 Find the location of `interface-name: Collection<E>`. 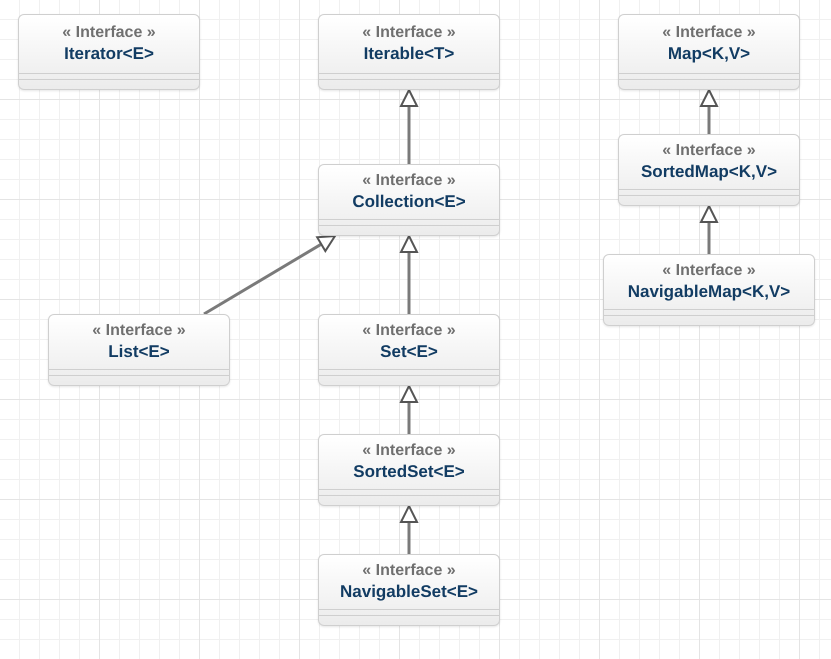

interface-name: Collection<E> is located at coordinates (409, 202).